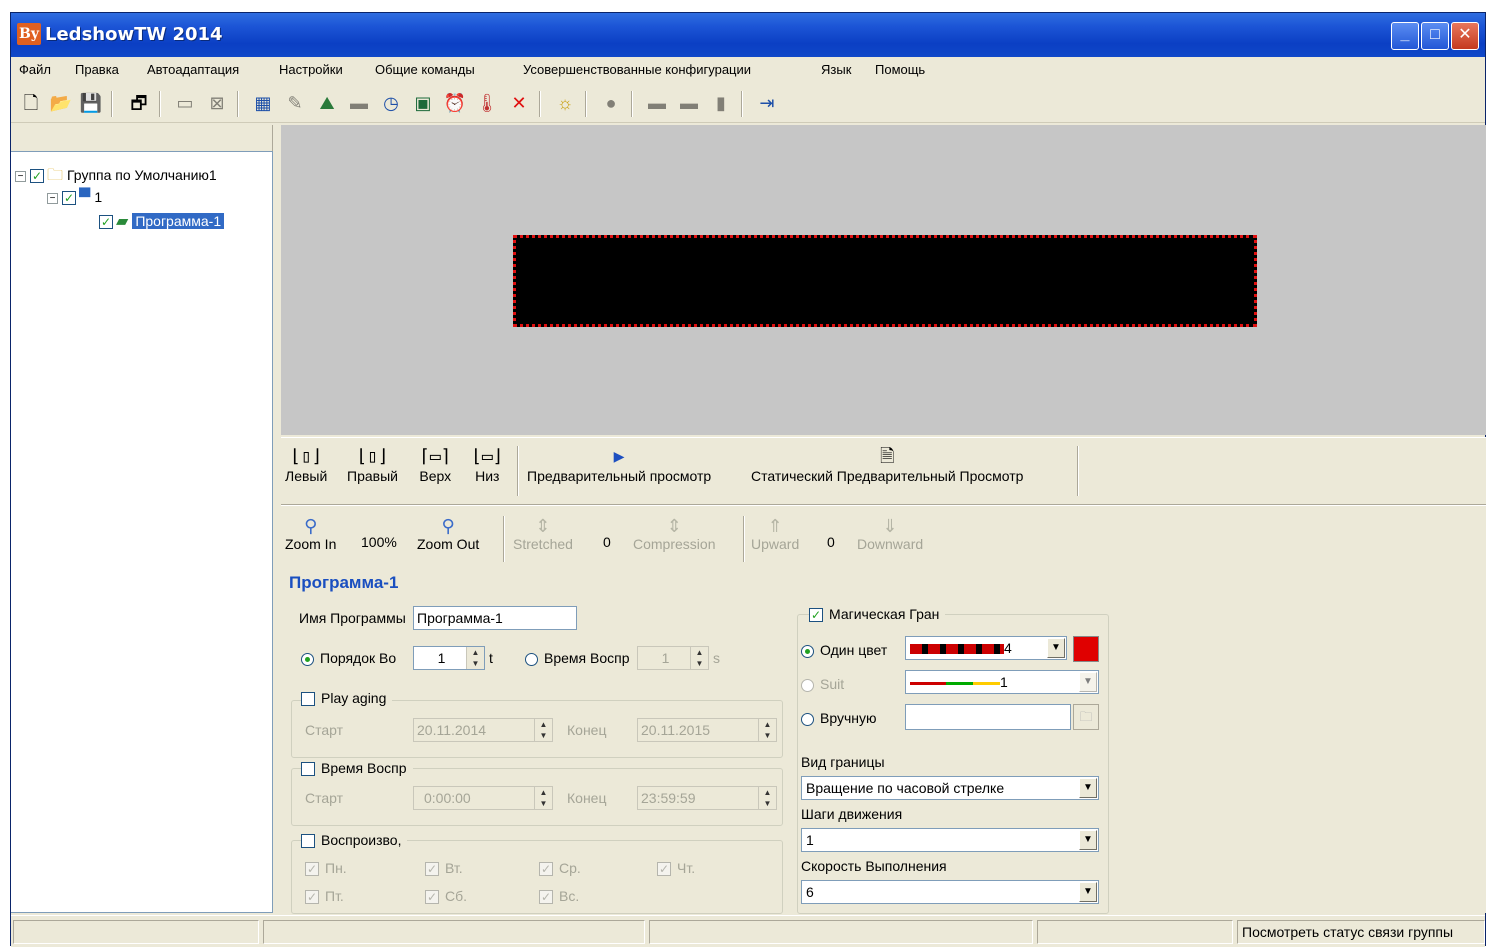  What do you see at coordinates (348, 658) in the screenshot?
I see `order-radio: Порядок Во` at bounding box center [348, 658].